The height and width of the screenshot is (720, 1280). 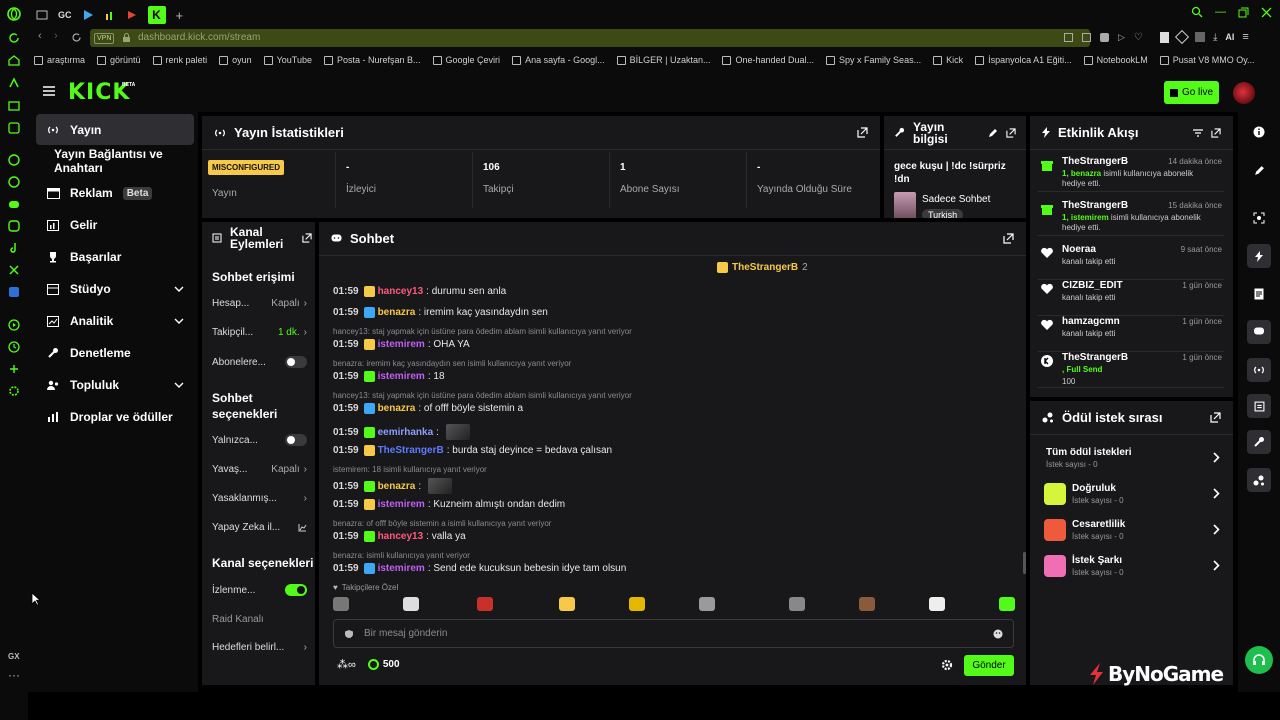 What do you see at coordinates (993, 133) in the screenshot?
I see `edit-icon` at bounding box center [993, 133].